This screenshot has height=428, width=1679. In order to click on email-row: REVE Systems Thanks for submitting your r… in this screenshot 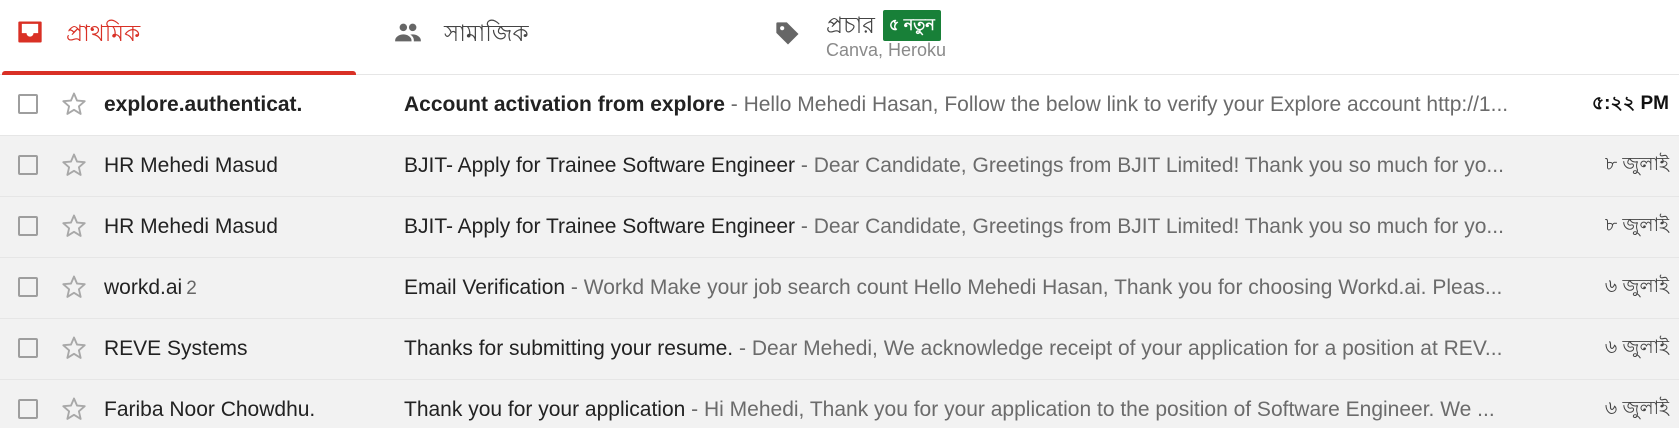, I will do `click(839, 349)`.